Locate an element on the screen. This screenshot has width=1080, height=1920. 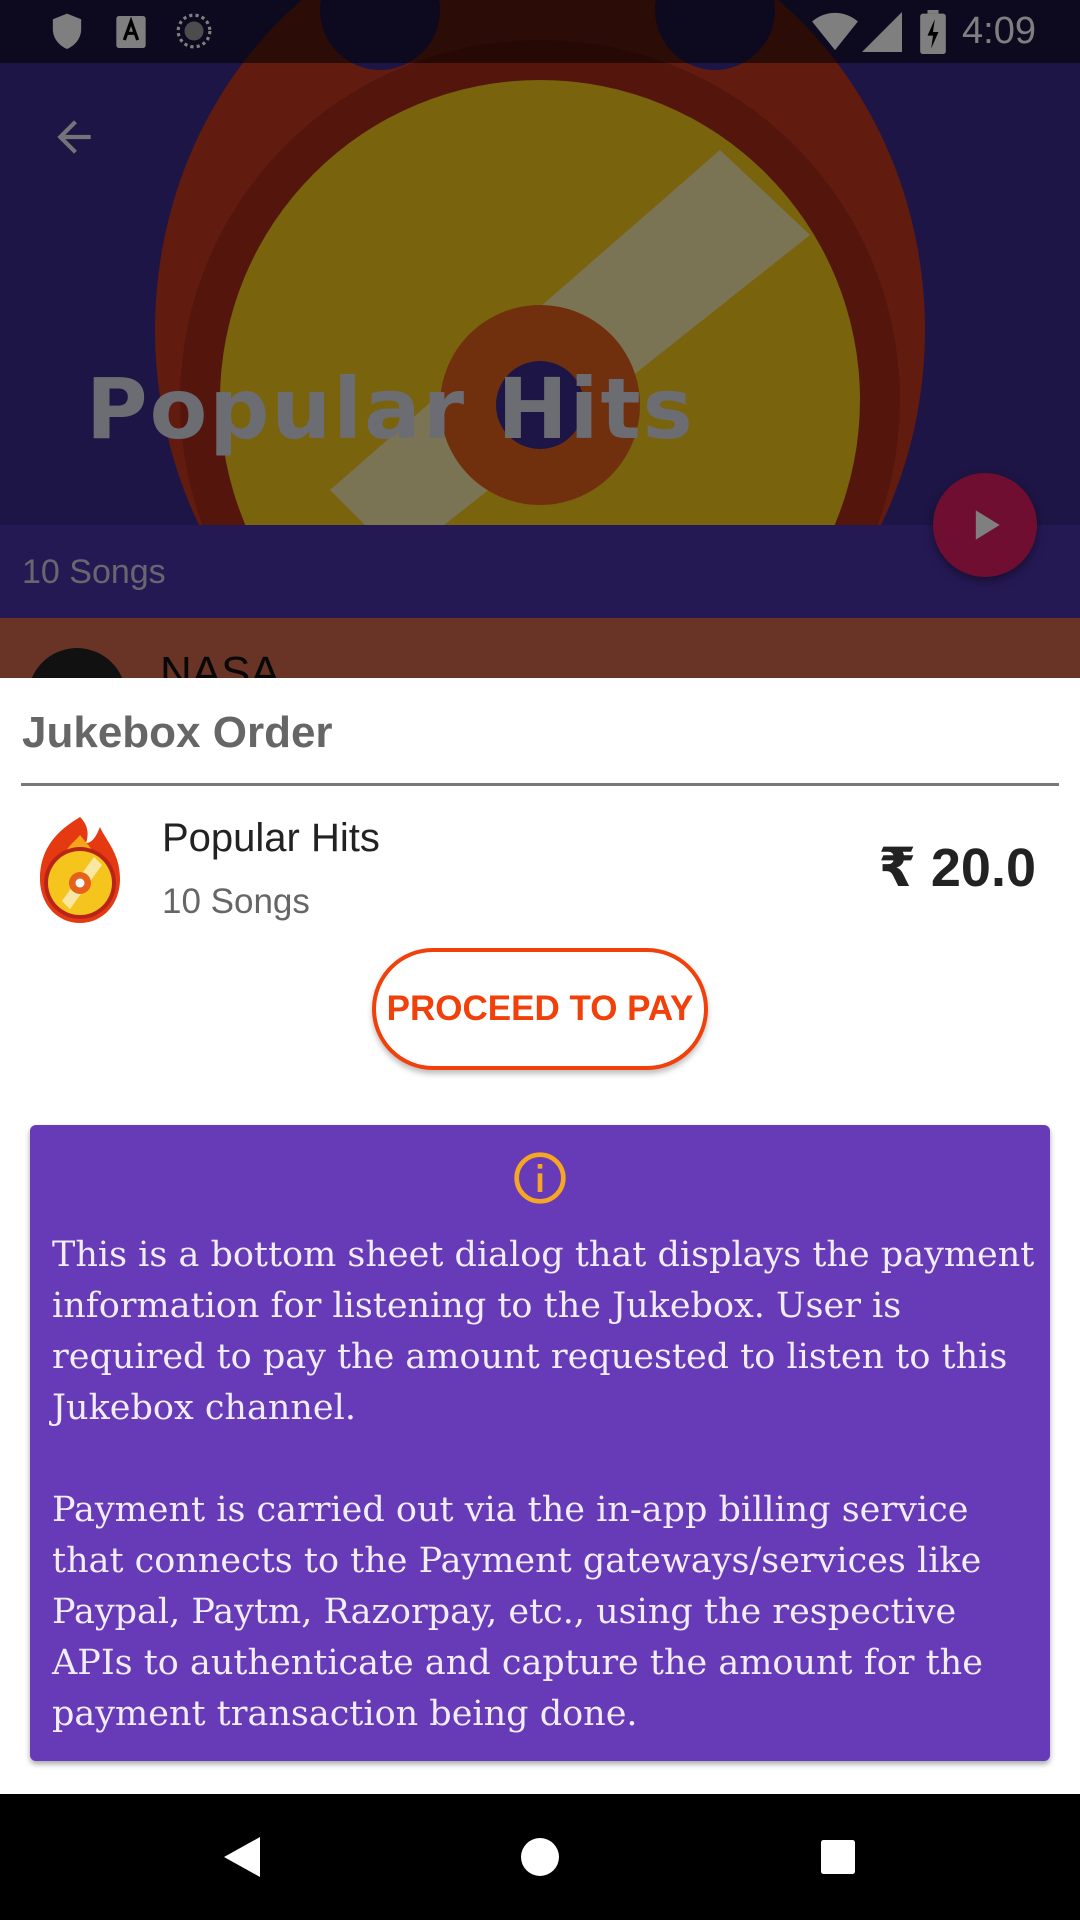
nav-back-icon is located at coordinates (242, 1857).